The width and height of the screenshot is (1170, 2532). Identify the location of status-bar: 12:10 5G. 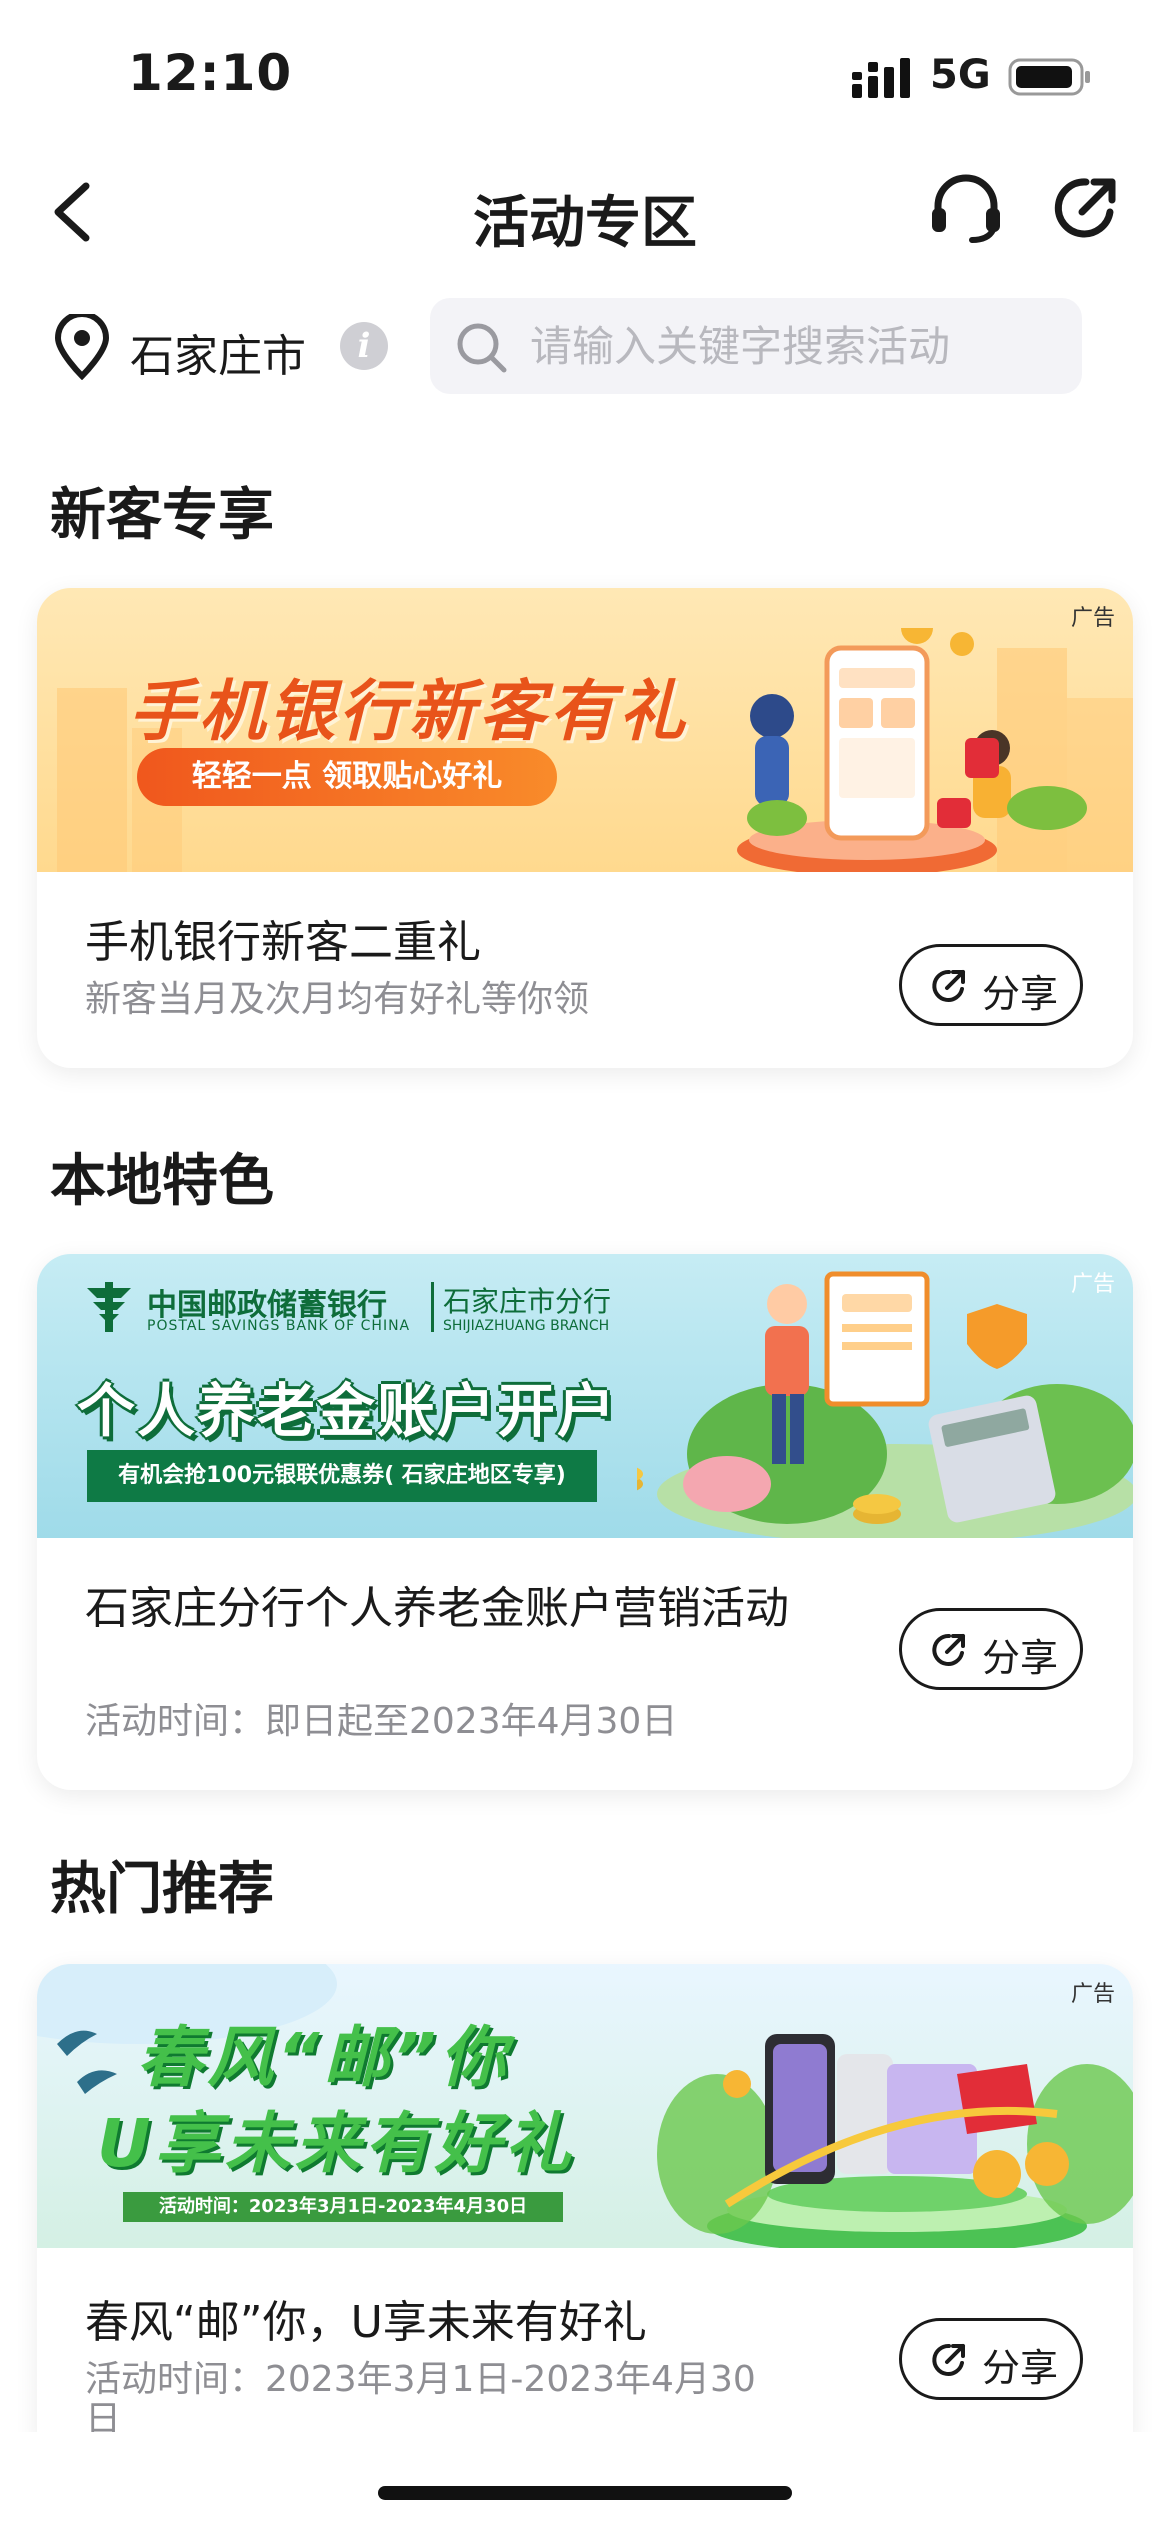
(585, 75).